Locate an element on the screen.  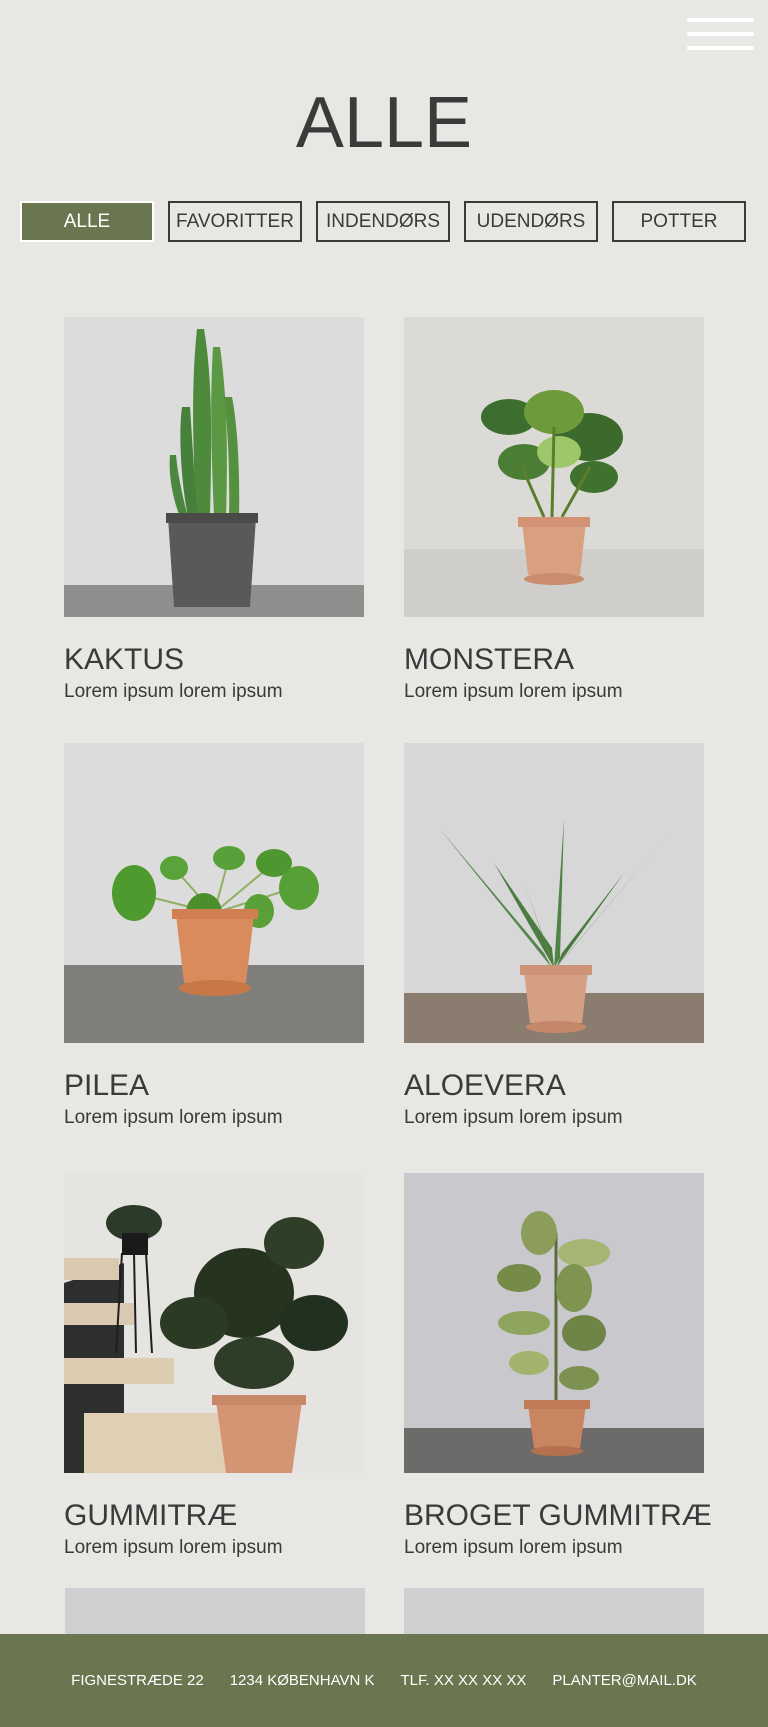
pilea-photo is located at coordinates (214, 893).